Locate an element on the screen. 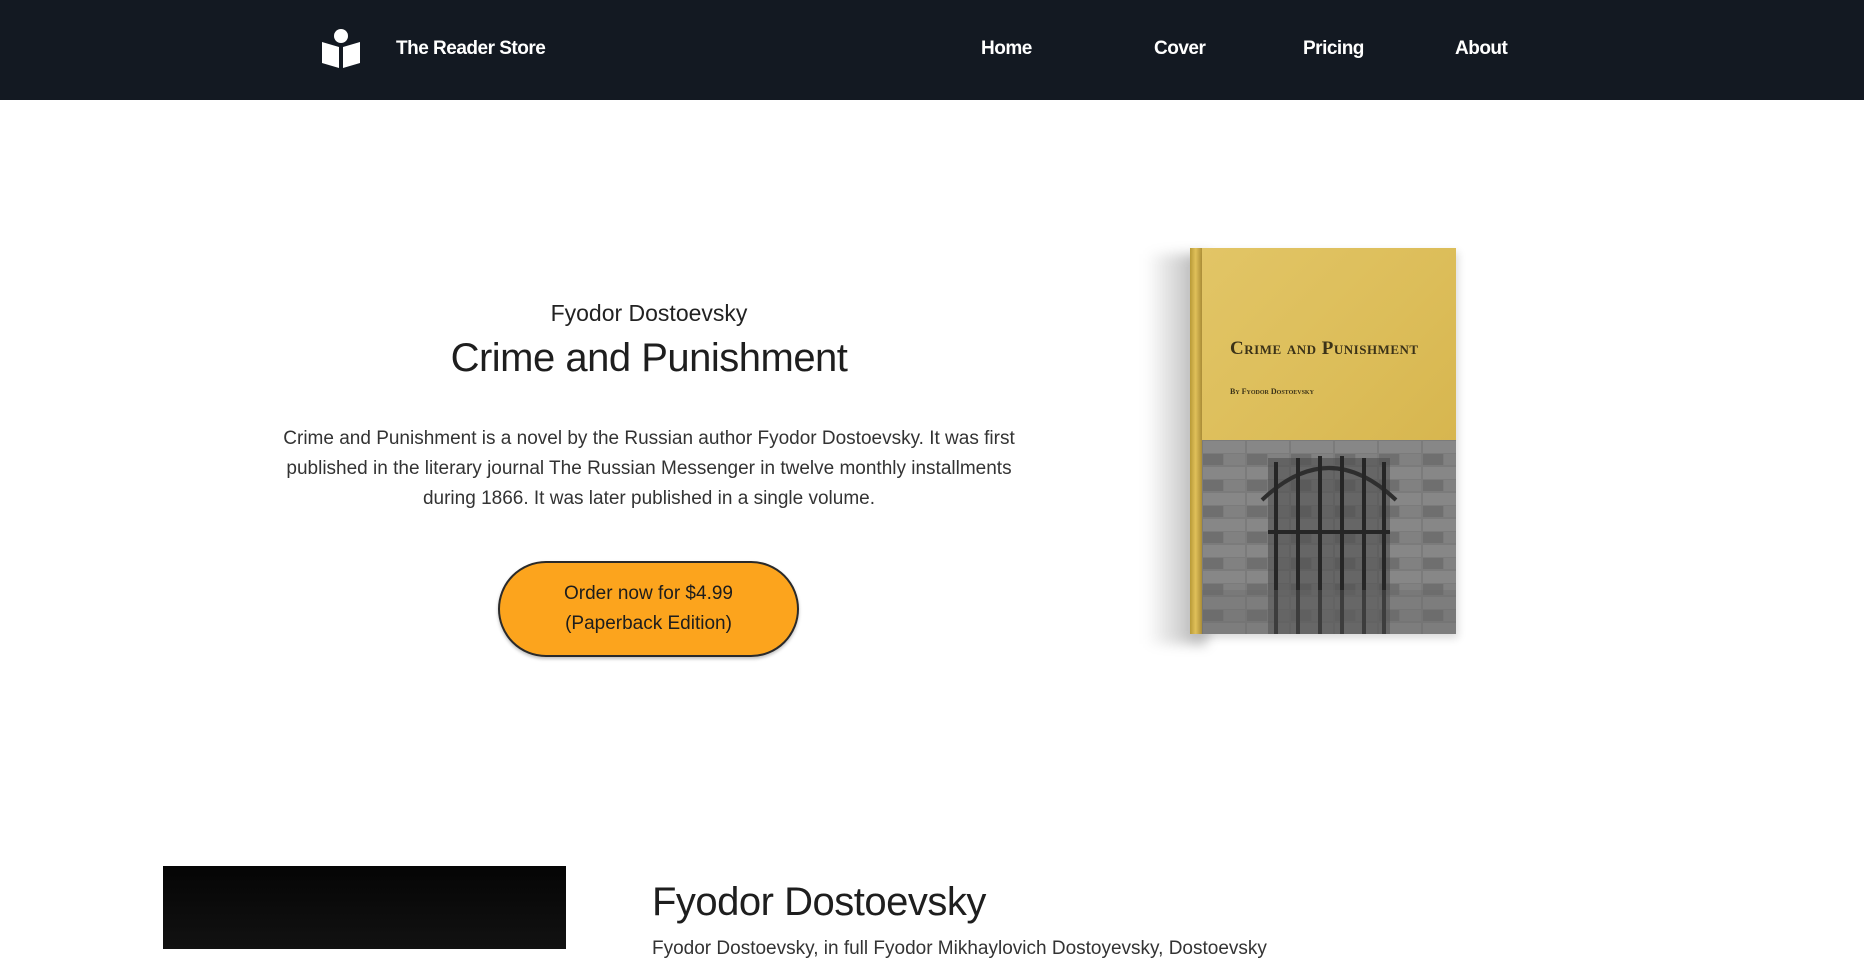 The height and width of the screenshot is (960, 1864). order-button-price: Order now for $4.99 is located at coordinates (648, 593).